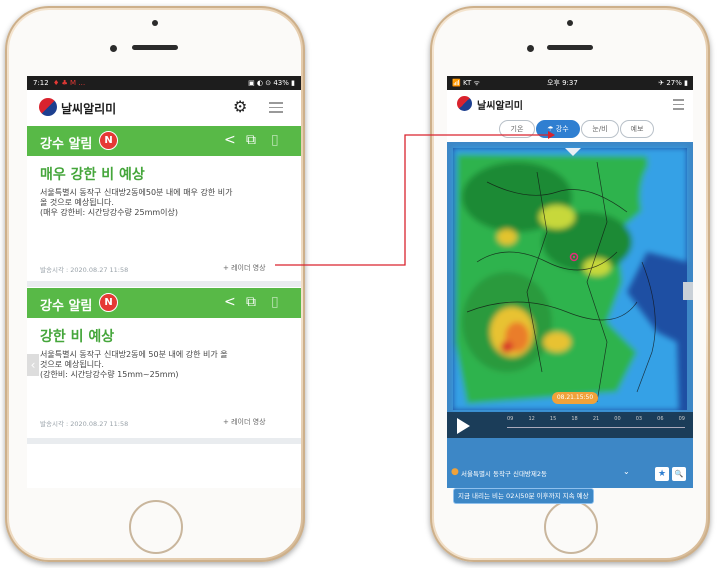 The width and height of the screenshot is (725, 568). What do you see at coordinates (570, 474) in the screenshot?
I see `location-row: ● 서울특별시 동작구 신대방제2동 ⌄ ★ 🔍` at bounding box center [570, 474].